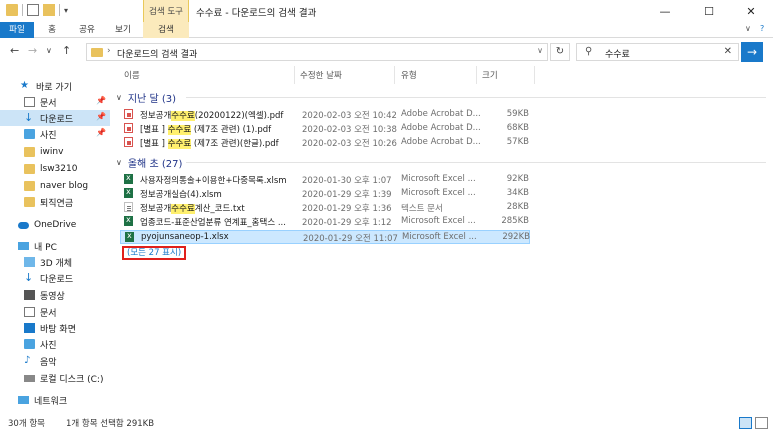 This screenshot has height=432, width=773. Describe the element at coordinates (29, 134) in the screenshot. I see `pictures-icon` at that location.